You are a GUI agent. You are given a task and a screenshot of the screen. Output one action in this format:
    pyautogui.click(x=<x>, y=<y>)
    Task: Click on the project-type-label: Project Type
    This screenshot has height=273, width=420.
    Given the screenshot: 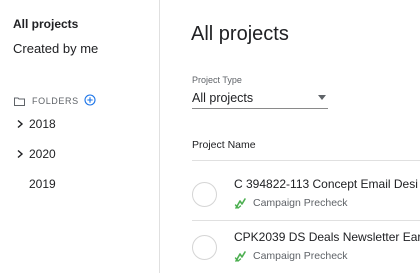 What is the action you would take?
    pyautogui.click(x=217, y=80)
    